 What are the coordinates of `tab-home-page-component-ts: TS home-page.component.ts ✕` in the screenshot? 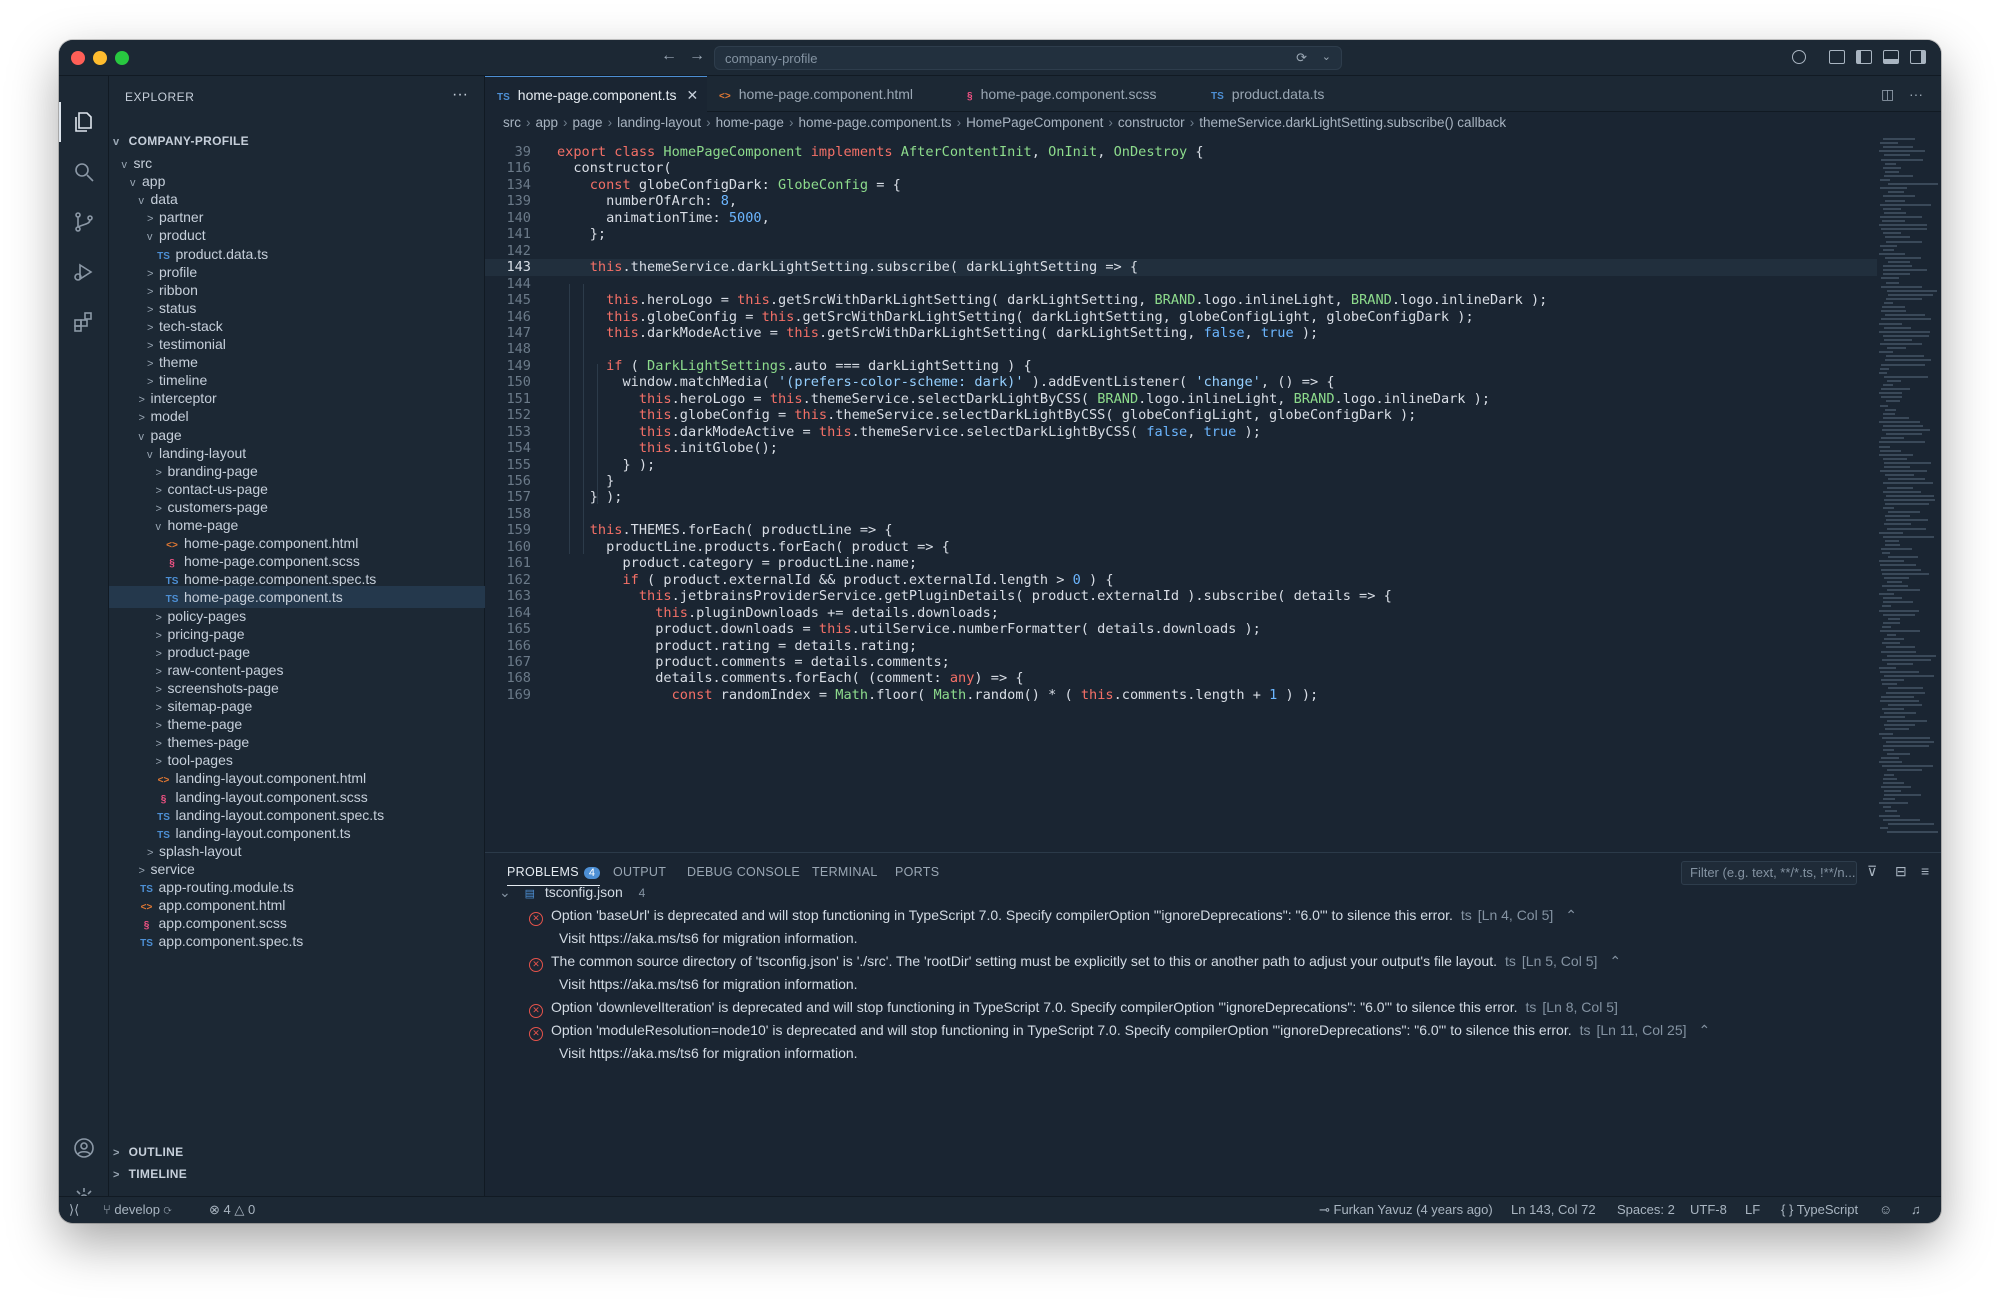 It's located at (596, 94).